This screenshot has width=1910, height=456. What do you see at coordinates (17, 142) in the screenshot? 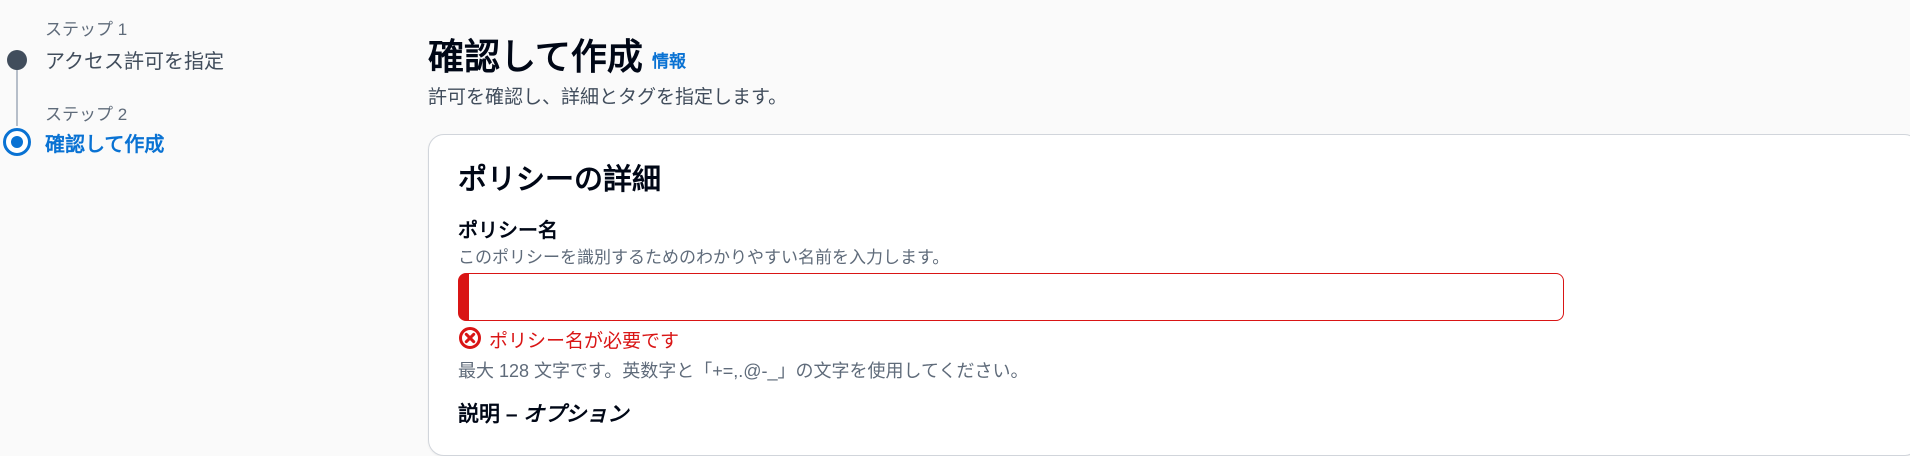
I see `step-active-icon` at bounding box center [17, 142].